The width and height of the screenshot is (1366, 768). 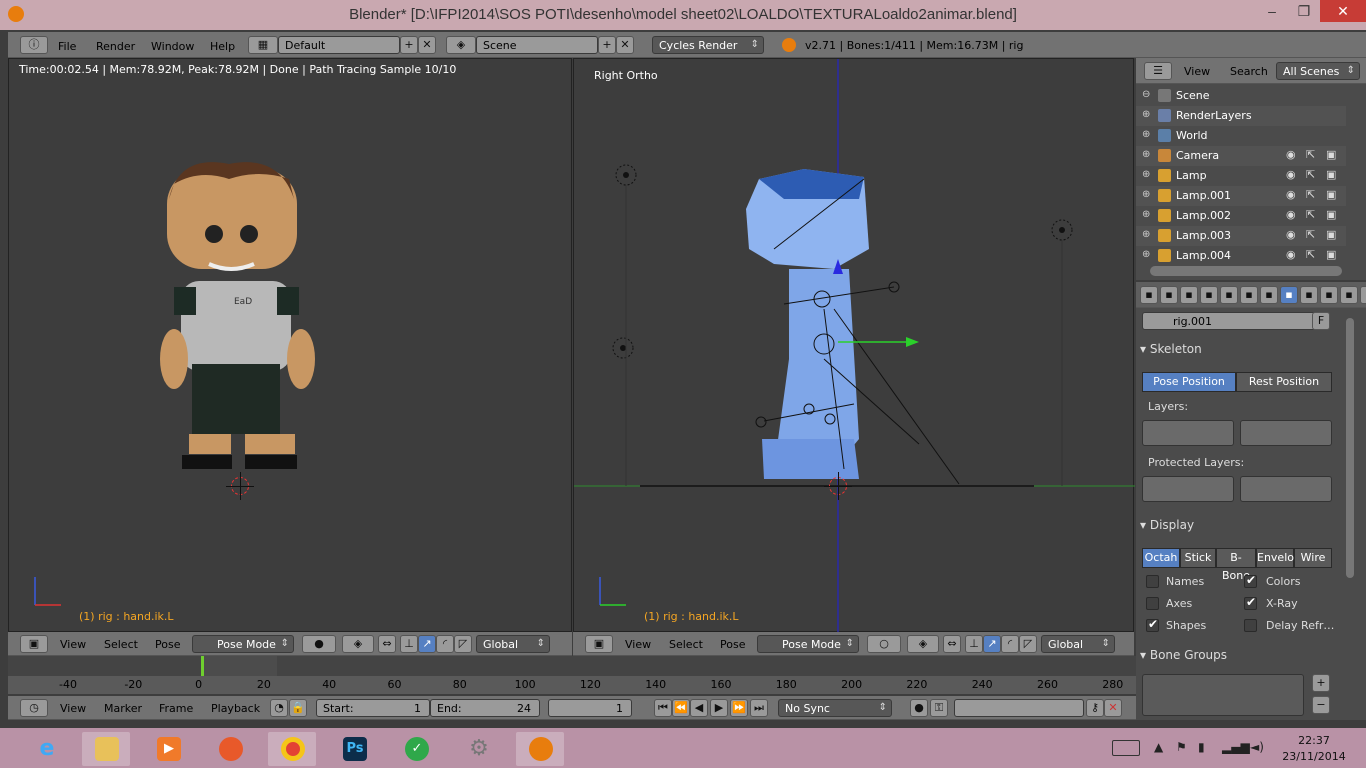 What do you see at coordinates (732, 644) in the screenshot?
I see `menu-pose: Pose` at bounding box center [732, 644].